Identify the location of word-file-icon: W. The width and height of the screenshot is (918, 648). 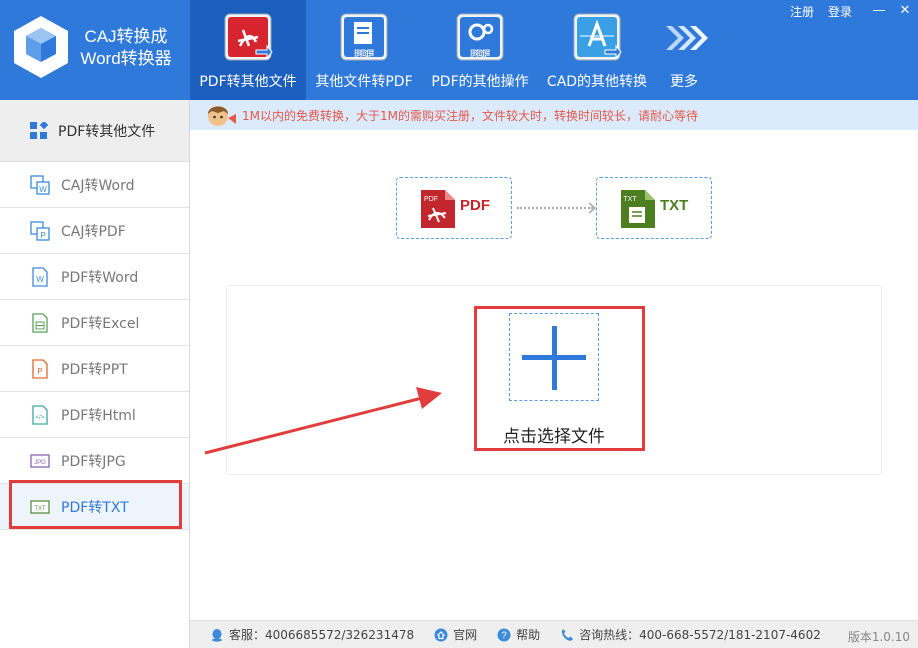
(40, 276).